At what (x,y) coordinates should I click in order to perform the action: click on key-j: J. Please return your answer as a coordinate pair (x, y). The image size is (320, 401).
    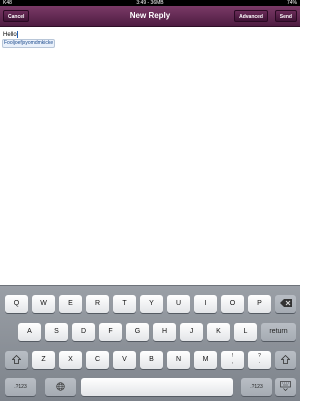
    Looking at the image, I should click on (191, 332).